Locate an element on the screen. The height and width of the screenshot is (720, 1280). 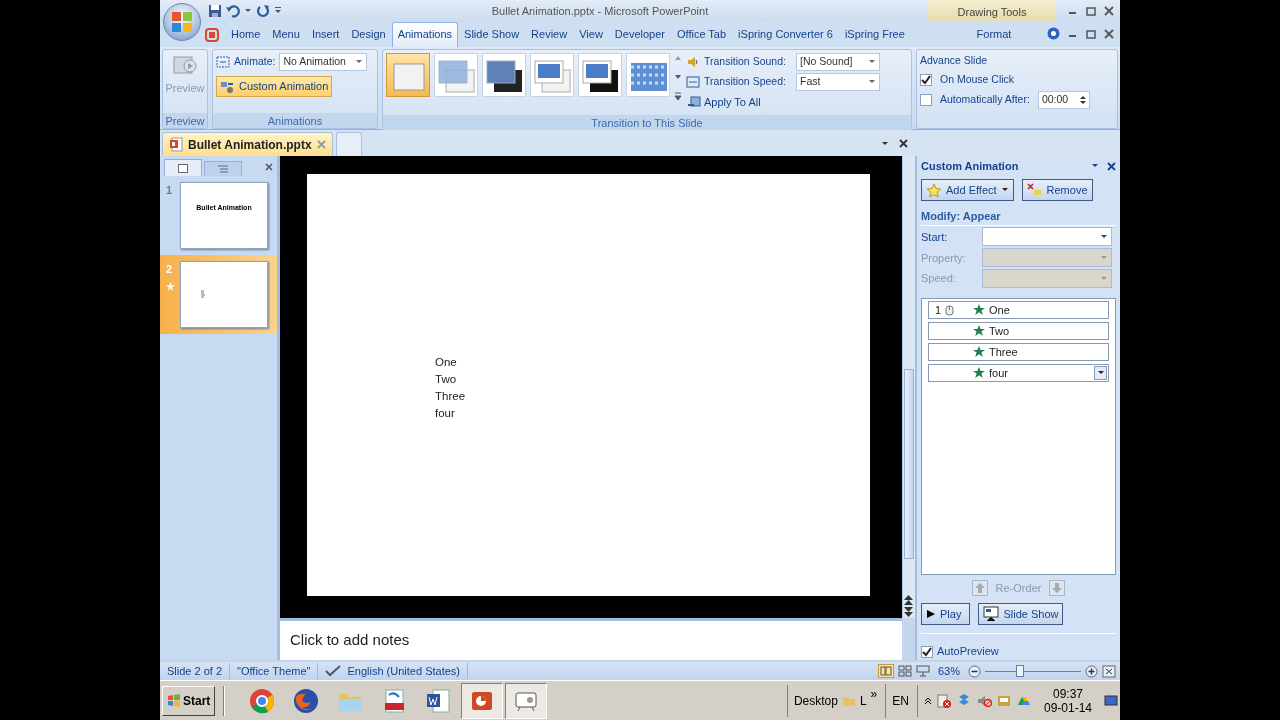
effect-order: 1 is located at coordinates (938, 310).